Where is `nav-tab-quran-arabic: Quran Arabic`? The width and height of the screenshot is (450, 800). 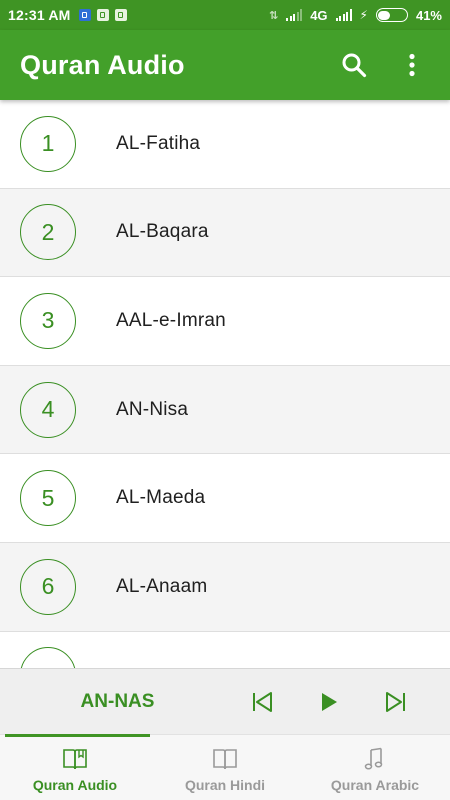 nav-tab-quran-arabic: Quran Arabic is located at coordinates (375, 767).